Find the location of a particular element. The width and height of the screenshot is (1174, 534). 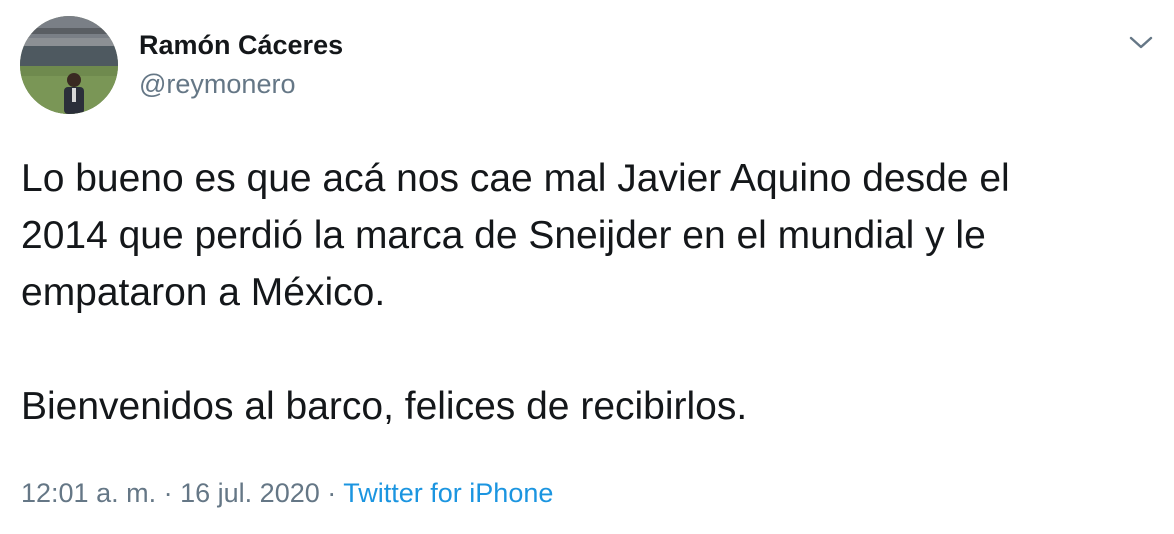

author-name: Ramón Cáceres is located at coordinates (241, 45).